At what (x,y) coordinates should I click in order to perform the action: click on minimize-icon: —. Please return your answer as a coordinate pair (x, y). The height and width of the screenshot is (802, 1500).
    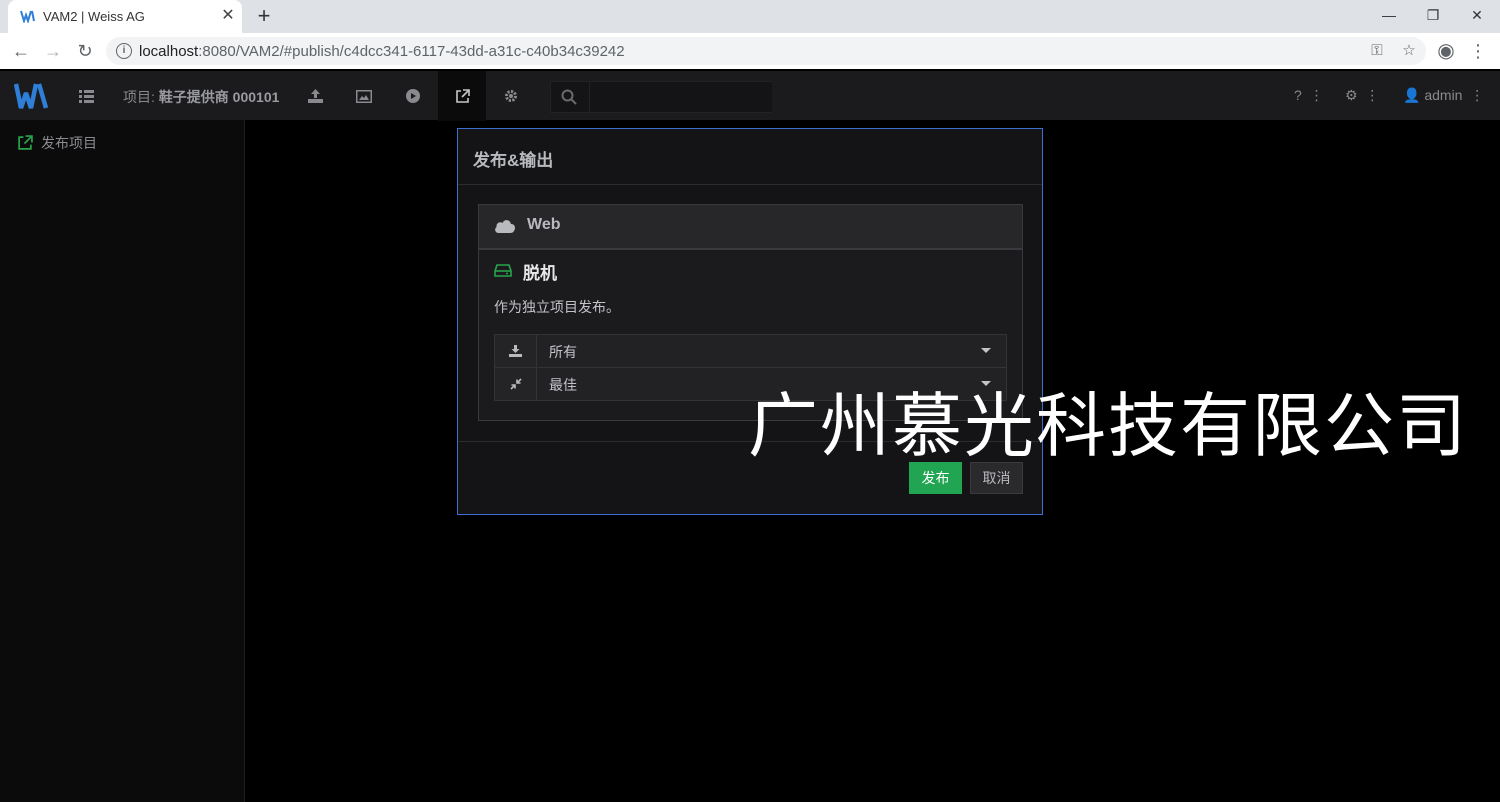
    Looking at the image, I should click on (1389, 15).